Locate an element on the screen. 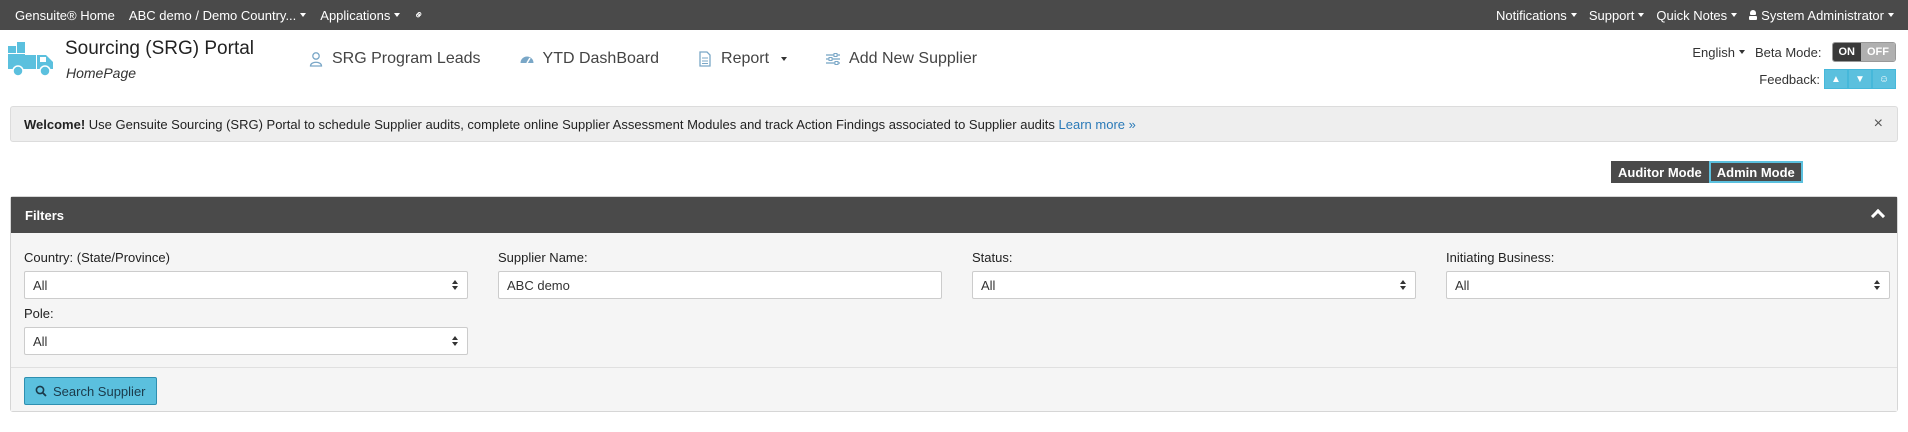 This screenshot has height=432, width=1908. nav-ytd-dashboard: YTD DashBoard is located at coordinates (589, 59).